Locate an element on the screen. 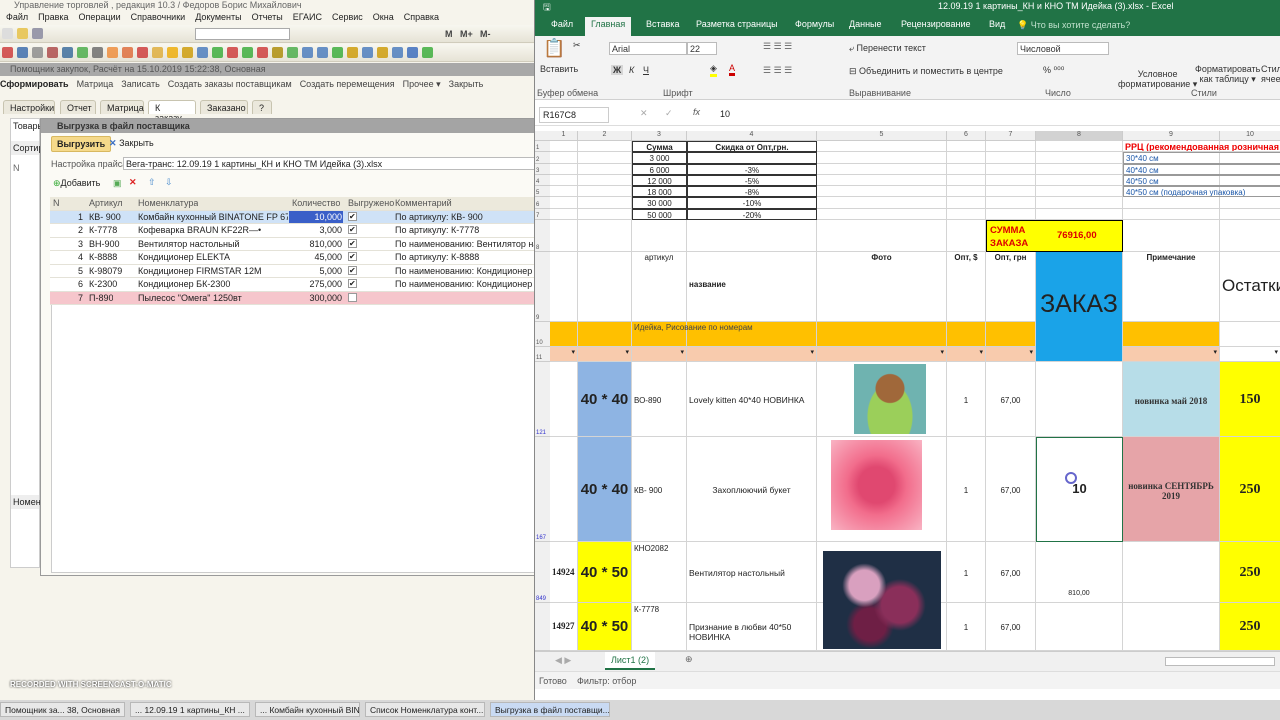 This screenshot has width=1280, height=720. cell: артикул is located at coordinates (659, 287).